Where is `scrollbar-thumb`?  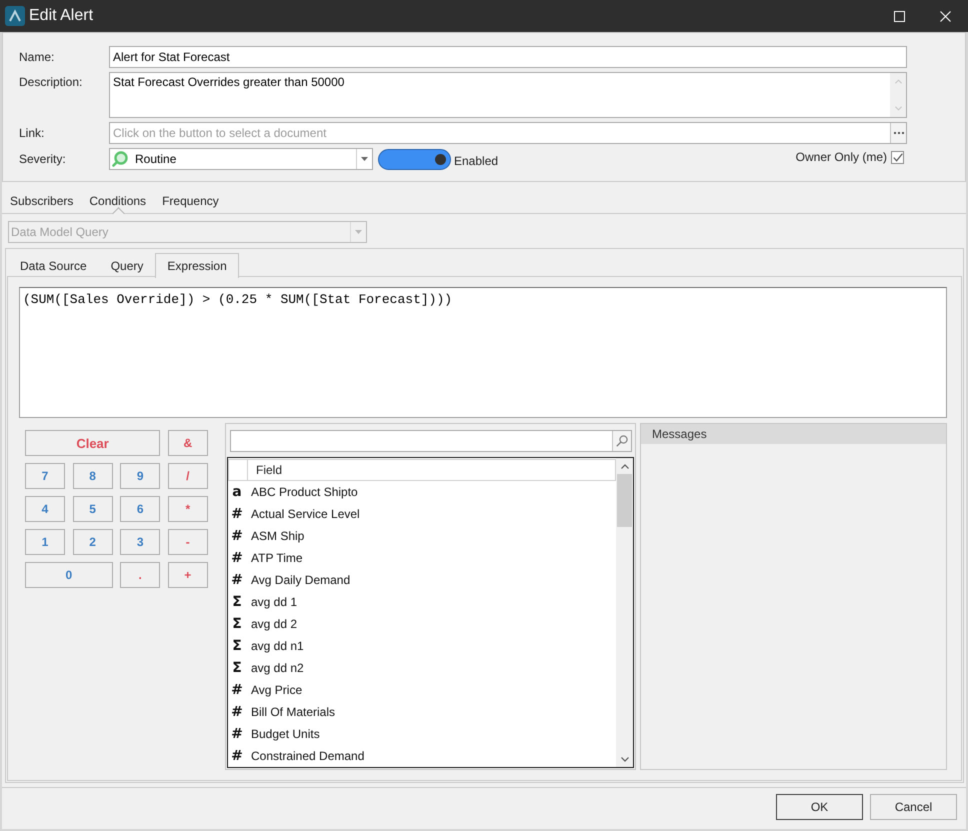
scrollbar-thumb is located at coordinates (624, 500).